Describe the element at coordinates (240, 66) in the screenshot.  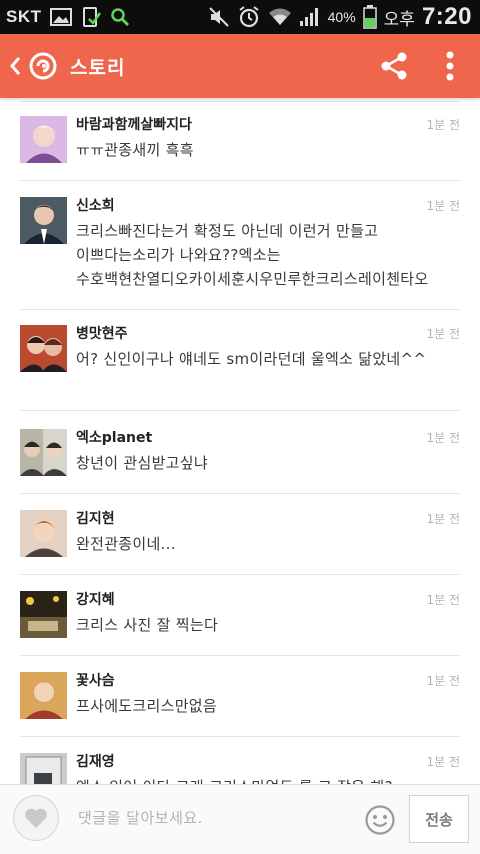
I see `app-bar: 스토리` at that location.